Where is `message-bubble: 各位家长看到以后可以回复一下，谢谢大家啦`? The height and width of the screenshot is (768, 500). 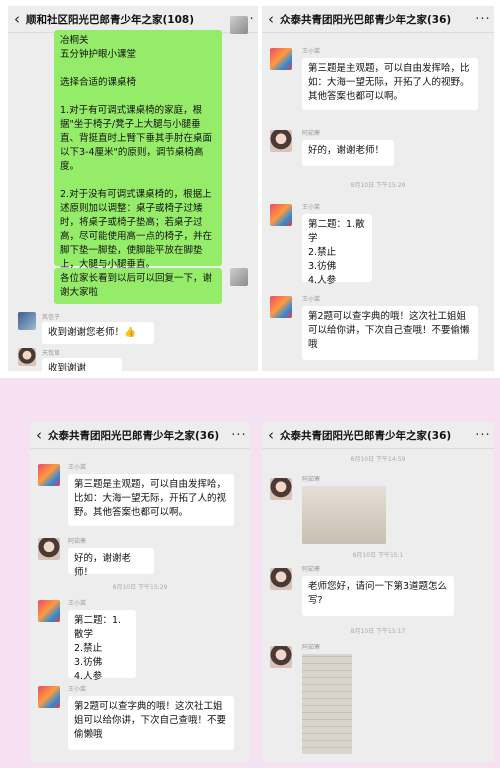 message-bubble: 各位家长看到以后可以回复一下，谢谢大家啦 is located at coordinates (138, 286).